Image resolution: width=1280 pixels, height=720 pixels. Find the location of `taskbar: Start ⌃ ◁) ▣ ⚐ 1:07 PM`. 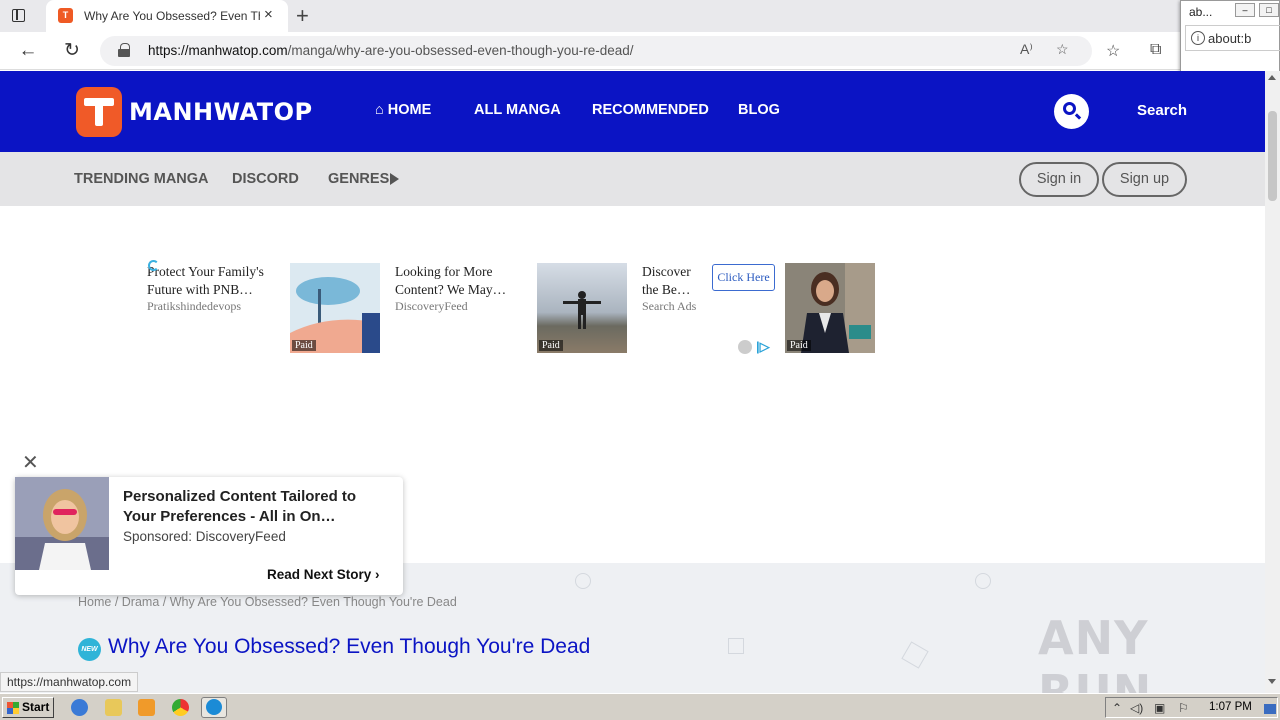

taskbar: Start ⌃ ◁) ▣ ⚐ 1:07 PM is located at coordinates (640, 706).